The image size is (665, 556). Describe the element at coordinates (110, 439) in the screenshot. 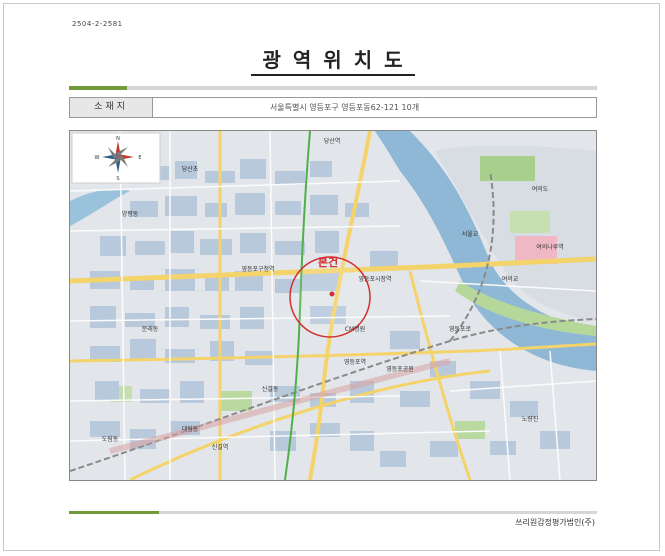

I see `map-place-label: 도림동` at that location.